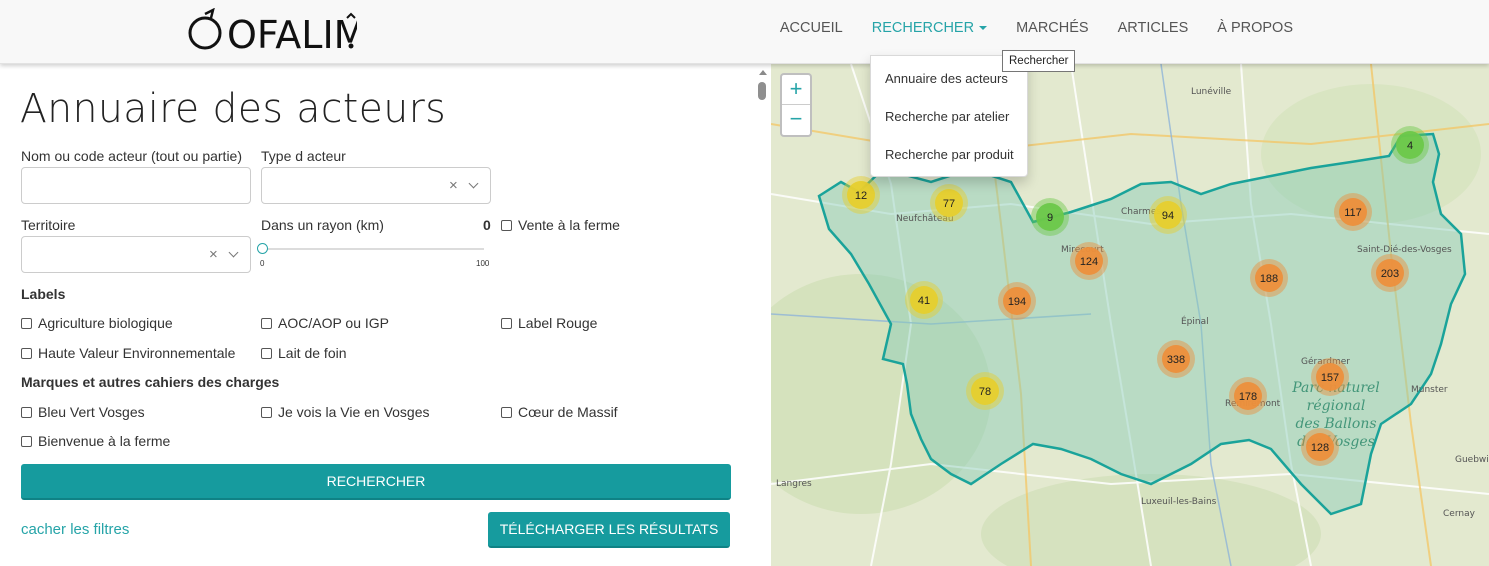  I want to click on cluster-count: 9, so click(1050, 218).